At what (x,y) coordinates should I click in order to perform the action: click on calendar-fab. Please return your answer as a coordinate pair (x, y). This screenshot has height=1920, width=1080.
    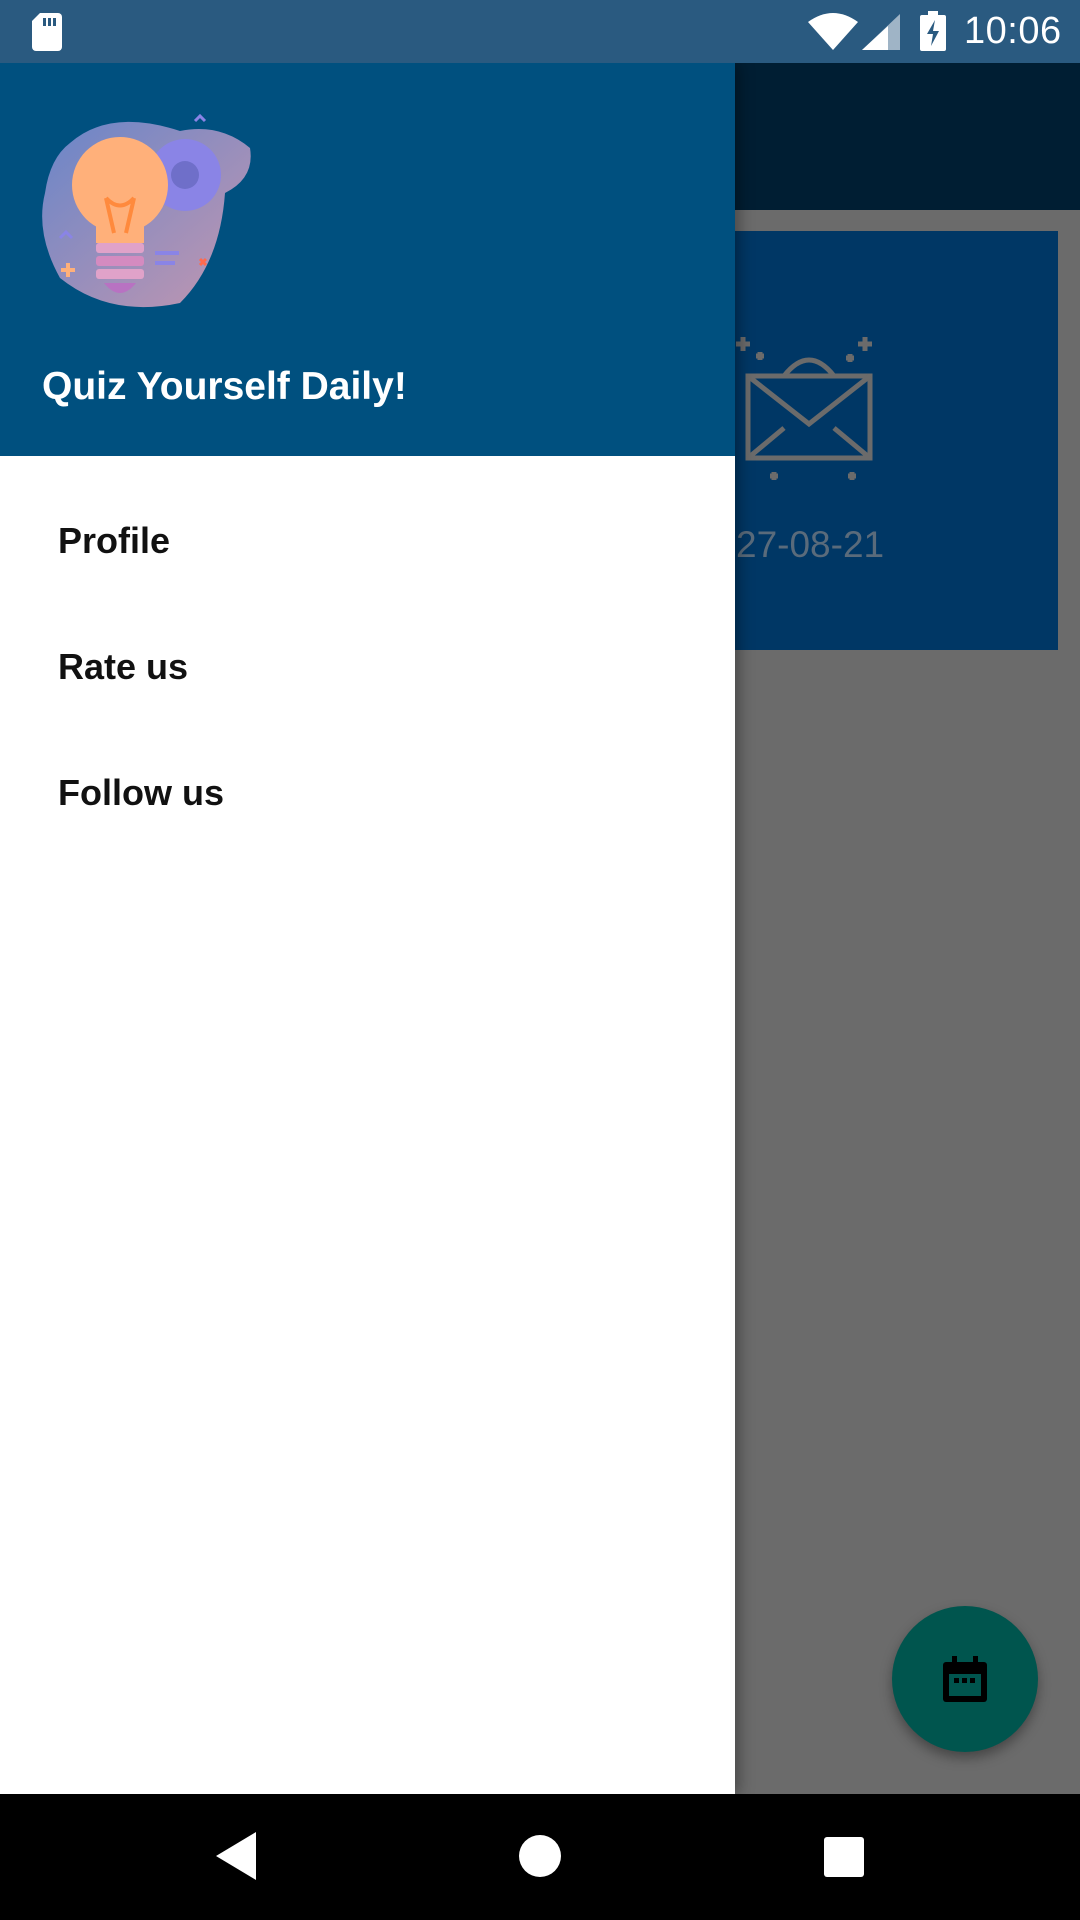
    Looking at the image, I should click on (965, 1679).